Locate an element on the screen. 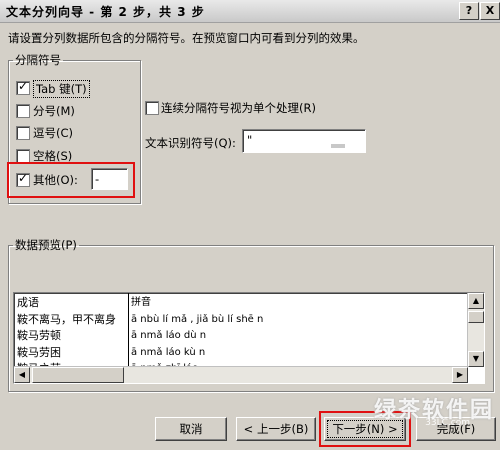 The image size is (500, 450). comma-checkbox is located at coordinates (23, 133).